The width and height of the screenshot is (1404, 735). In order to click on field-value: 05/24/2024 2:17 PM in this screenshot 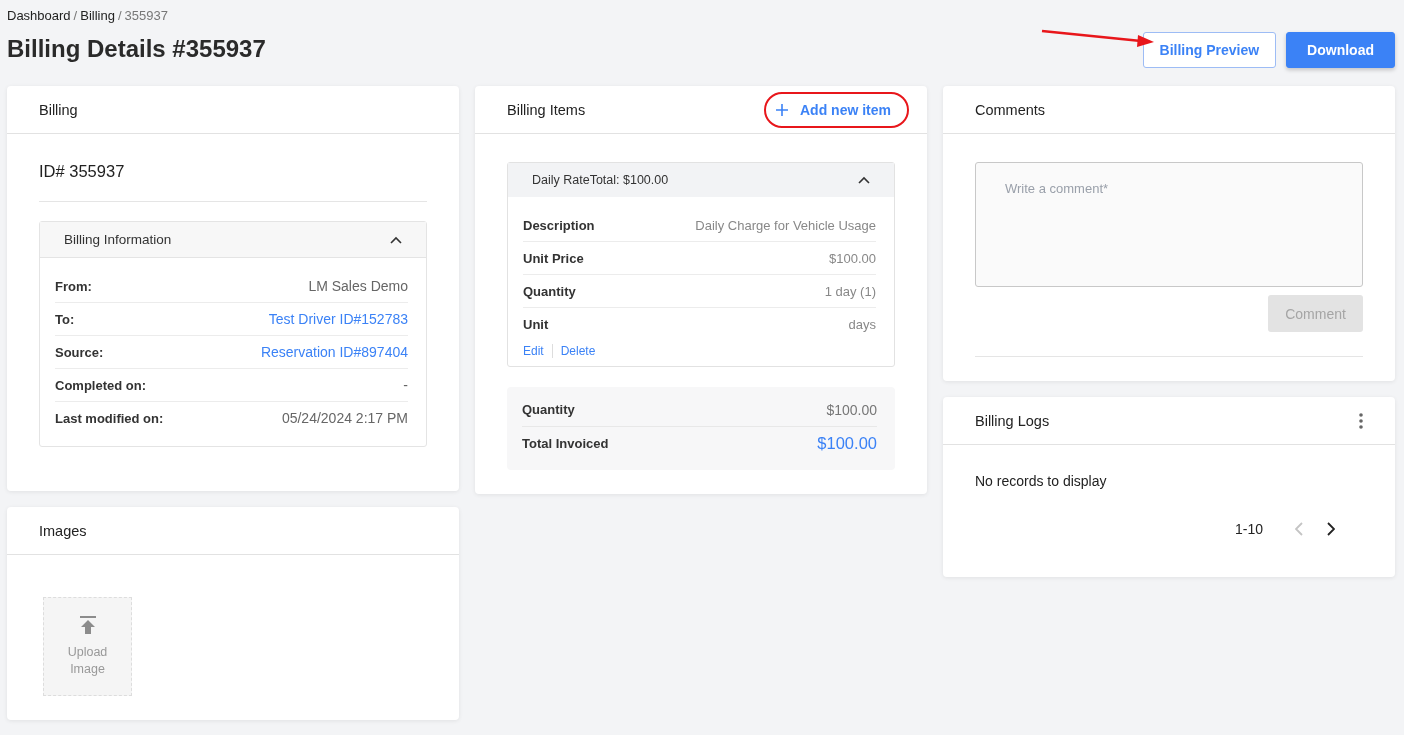, I will do `click(344, 418)`.